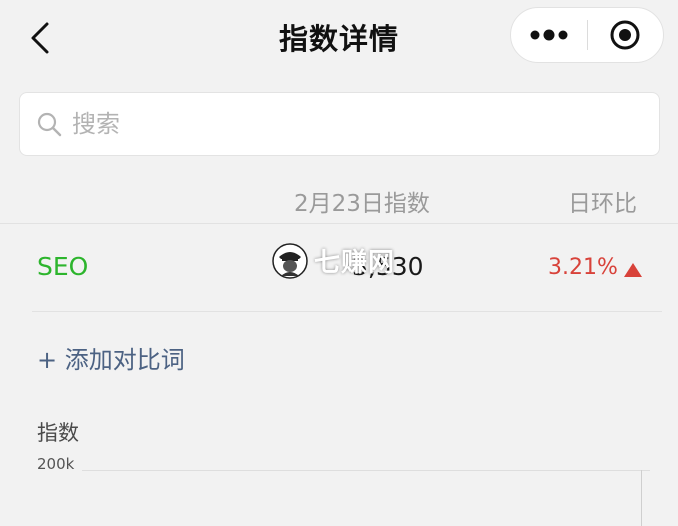 The width and height of the screenshot is (678, 526). Describe the element at coordinates (352, 124) in the screenshot. I see `search-input` at that location.